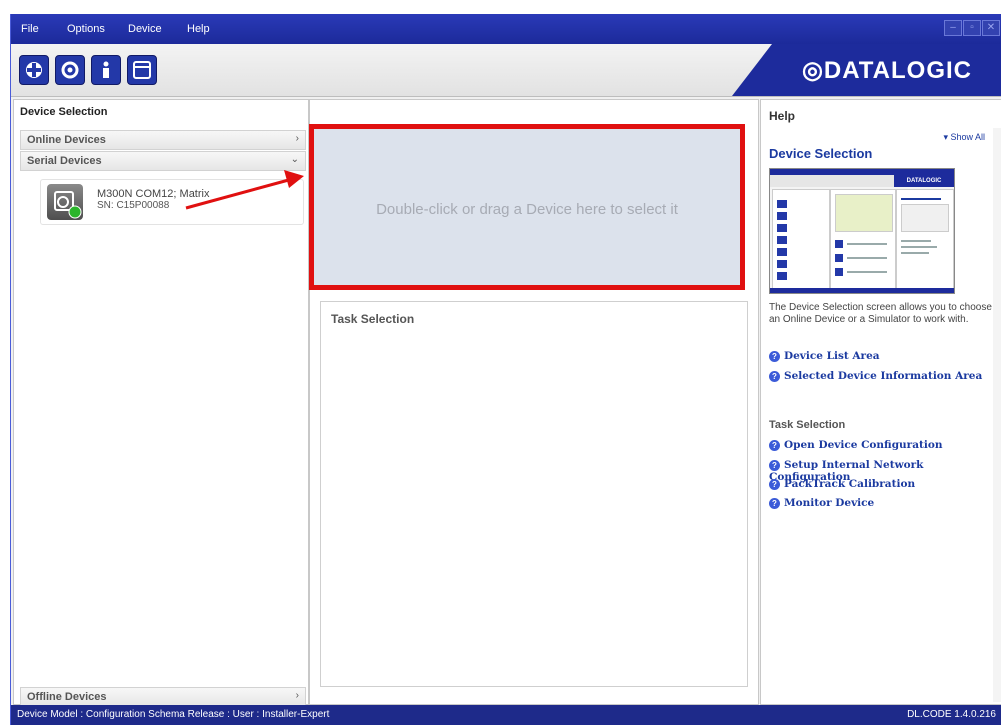  Describe the element at coordinates (30, 29) in the screenshot. I see `menu-file: File` at that location.